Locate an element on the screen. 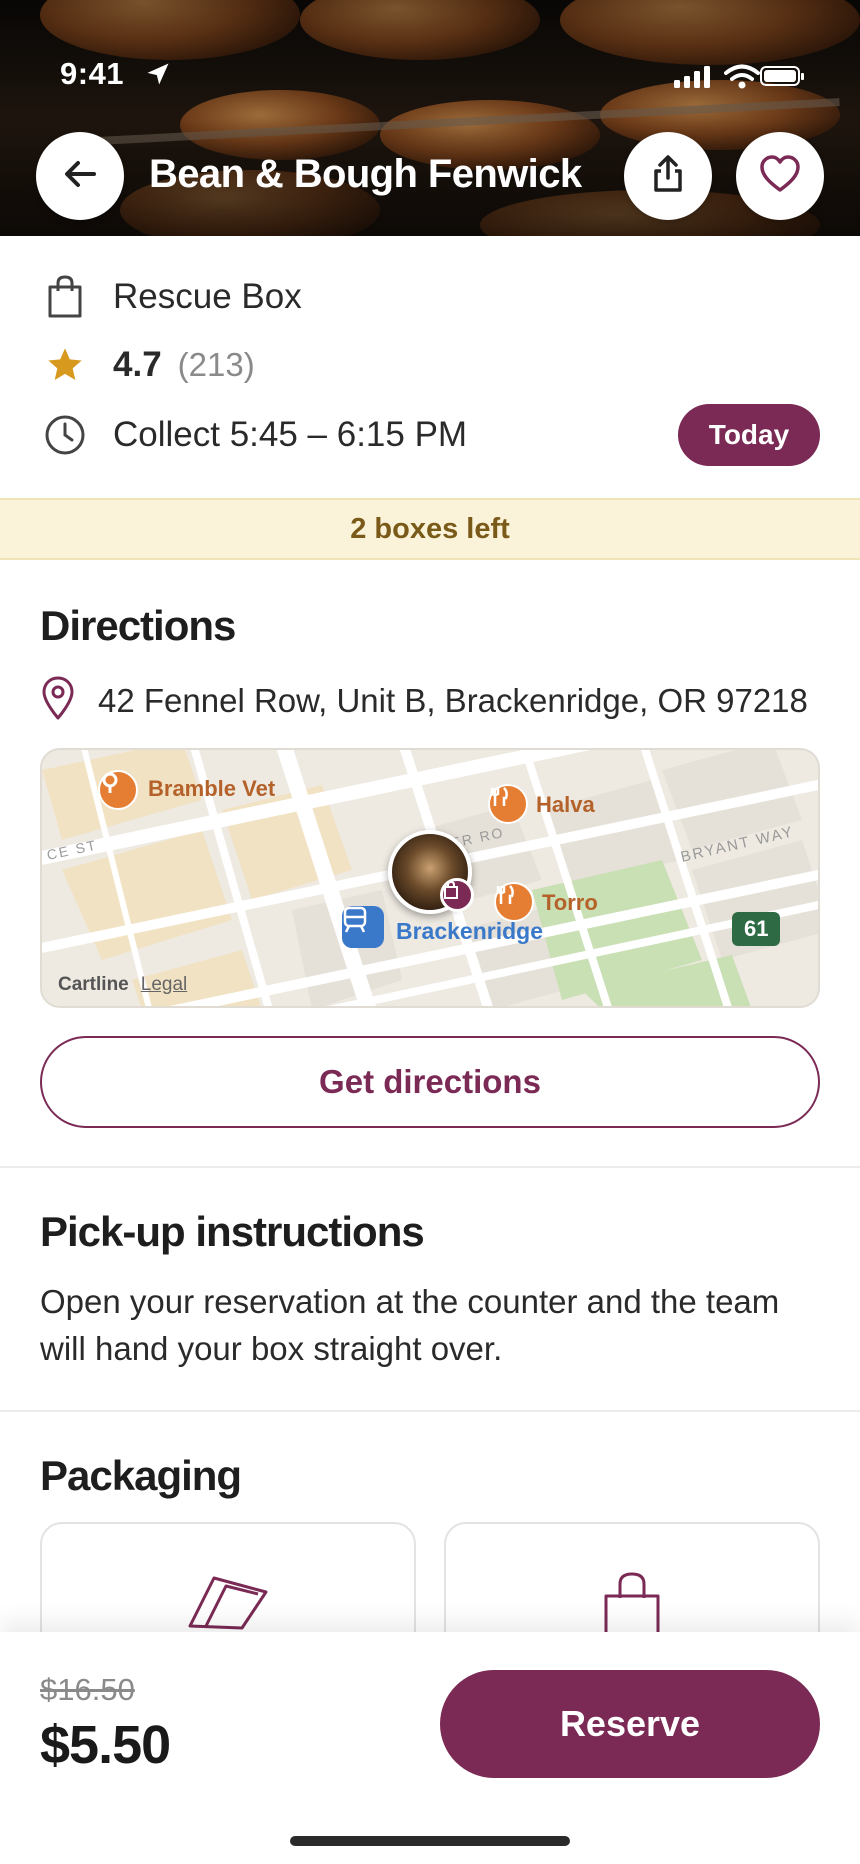 This screenshot has height=1864, width=860. map-provider: Cartline is located at coordinates (93, 984).